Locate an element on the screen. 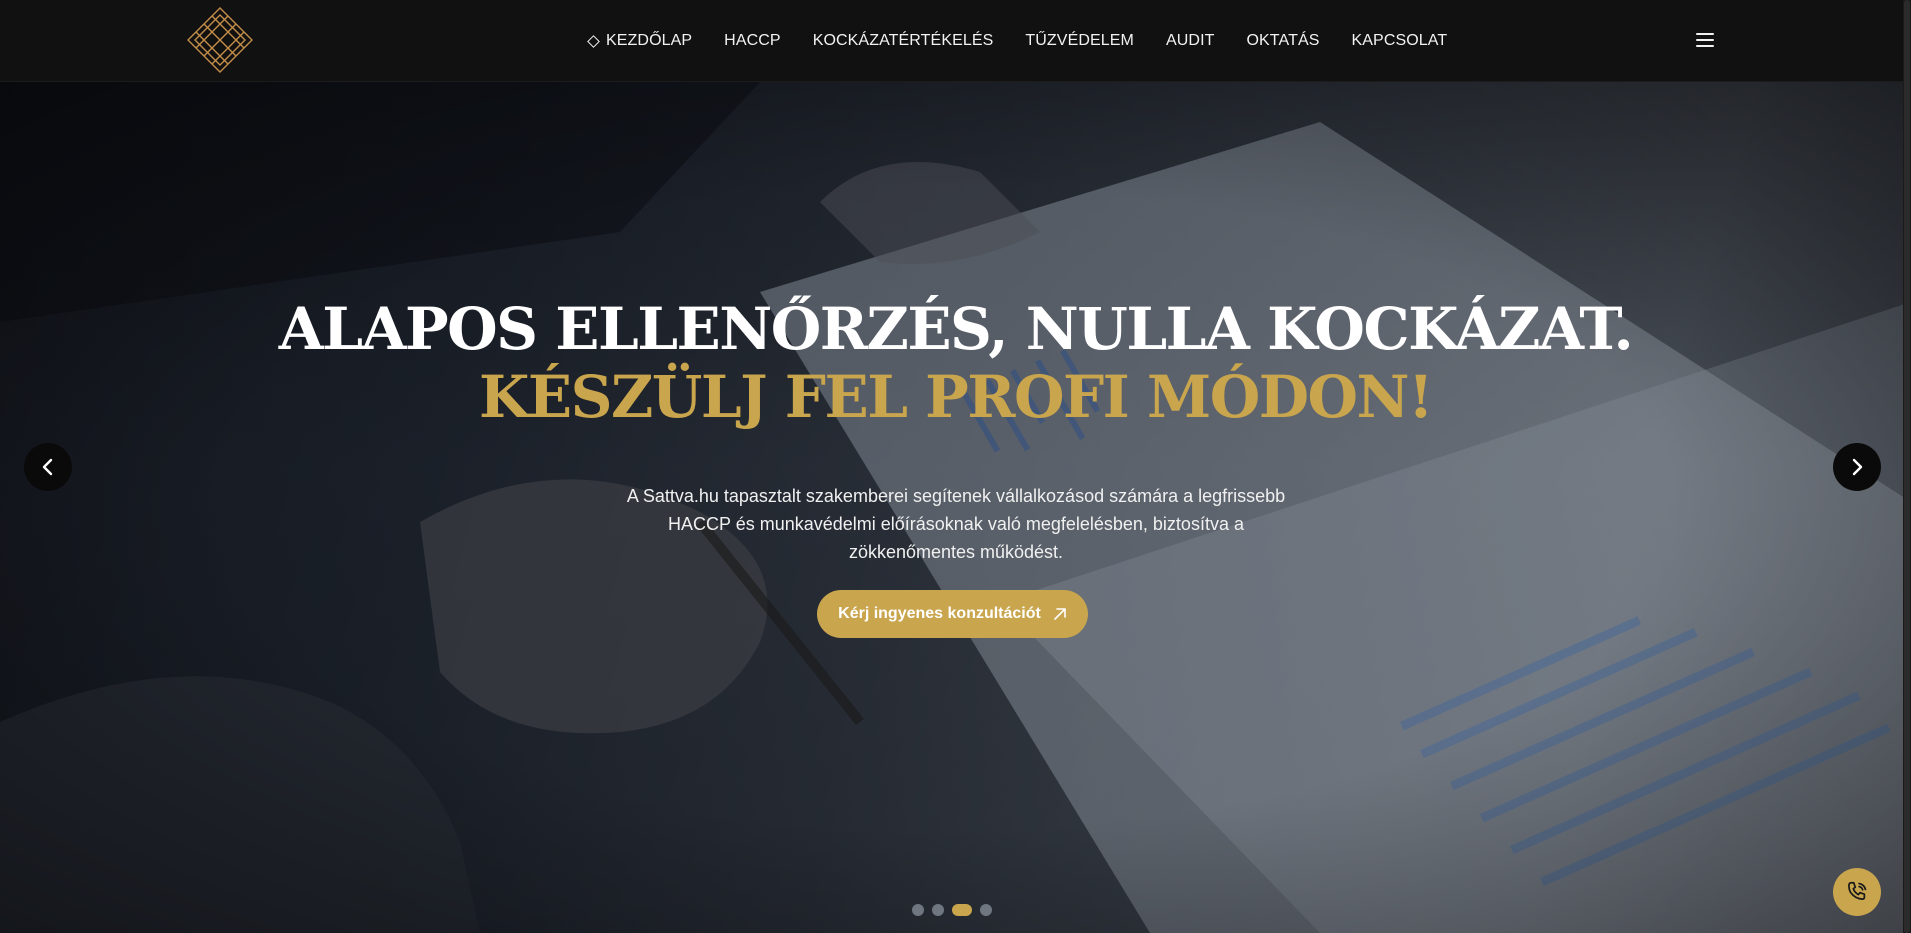 The width and height of the screenshot is (1911, 933). nav-item-kezdolap: KEZDŐLAP is located at coordinates (639, 41).